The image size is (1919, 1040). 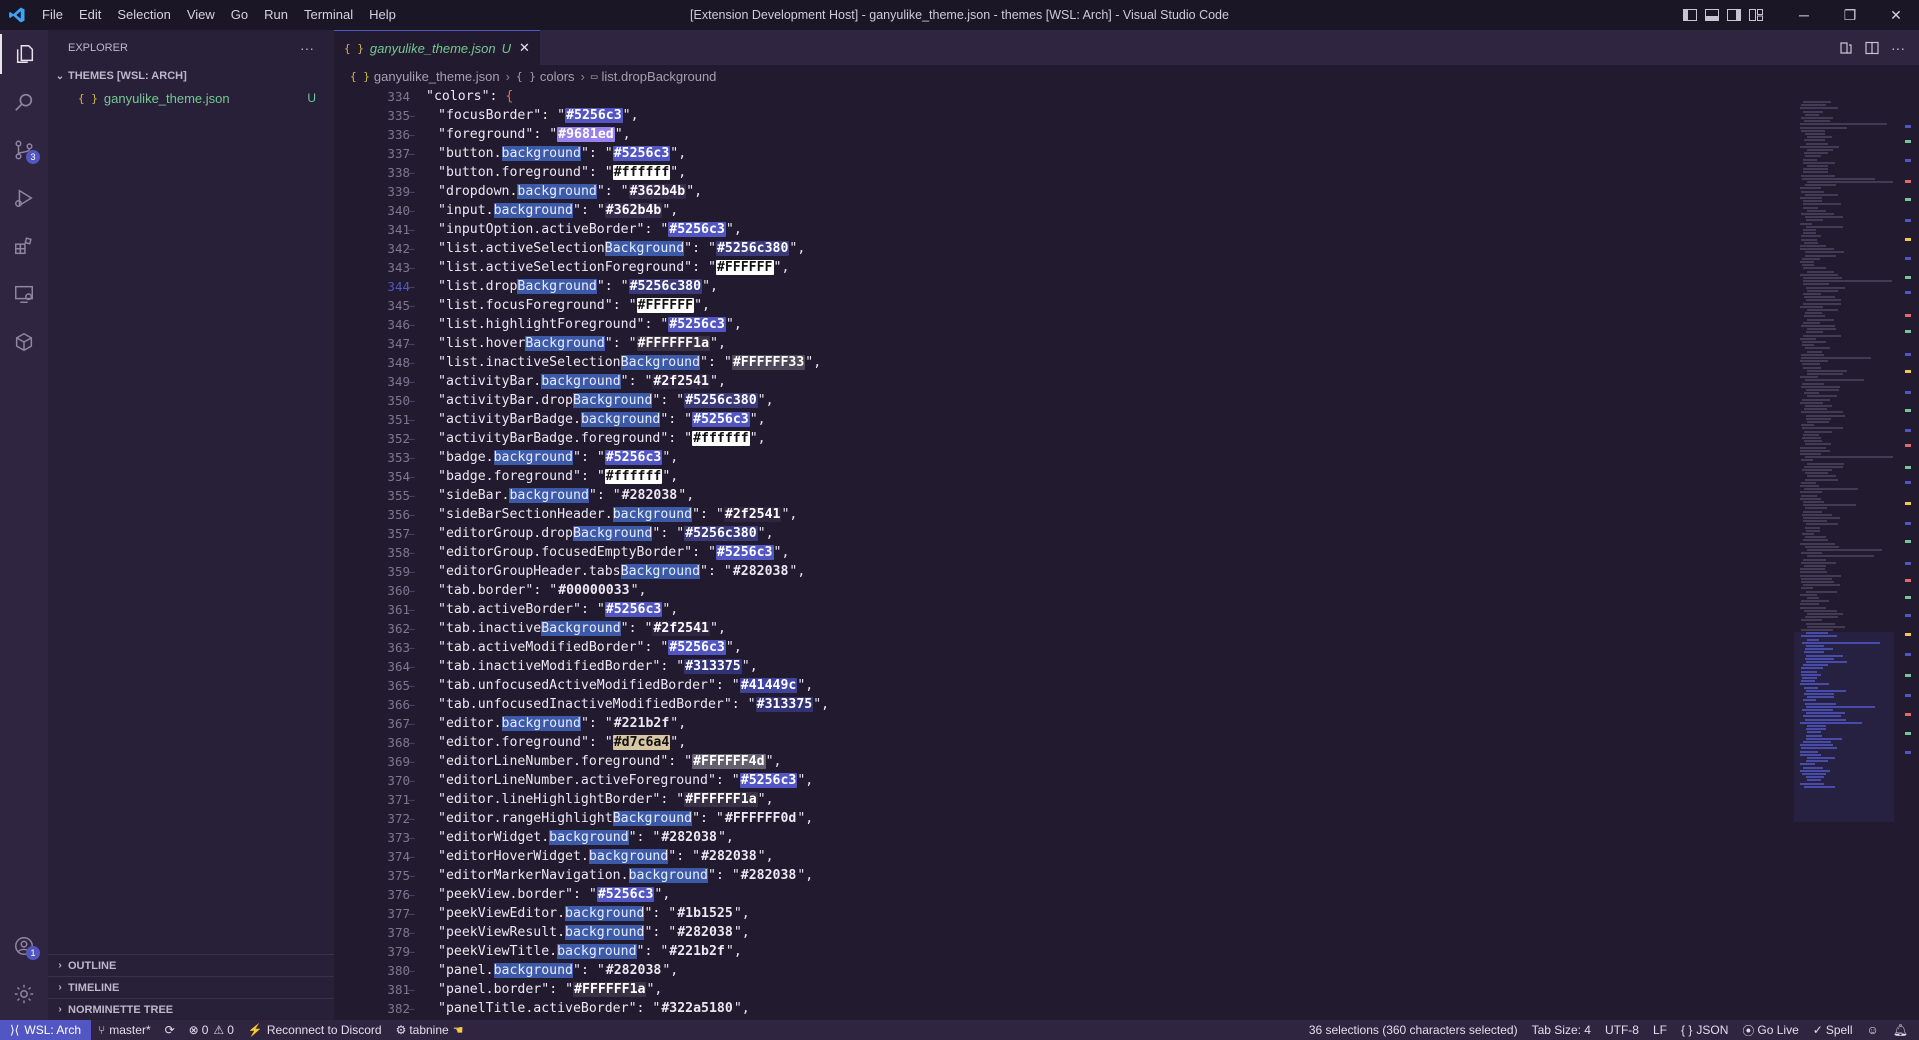 What do you see at coordinates (239, 15) in the screenshot?
I see `menu-go: Go` at bounding box center [239, 15].